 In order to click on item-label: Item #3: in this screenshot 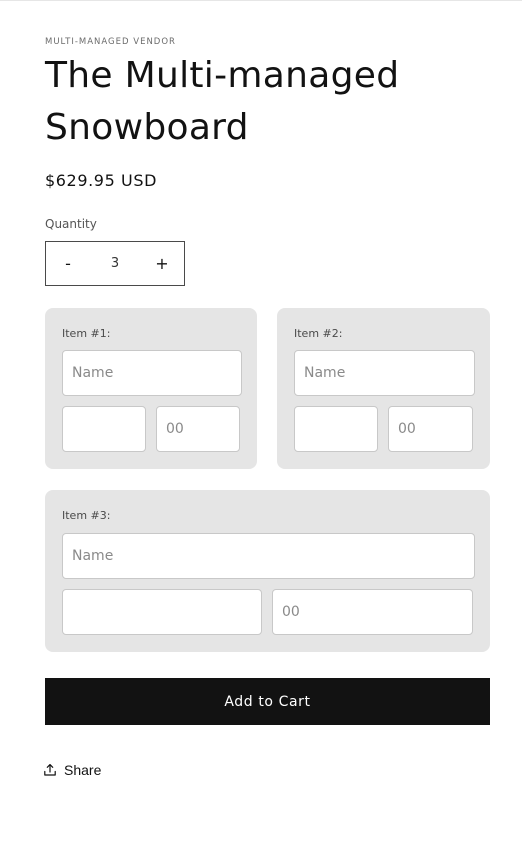, I will do `click(86, 515)`.